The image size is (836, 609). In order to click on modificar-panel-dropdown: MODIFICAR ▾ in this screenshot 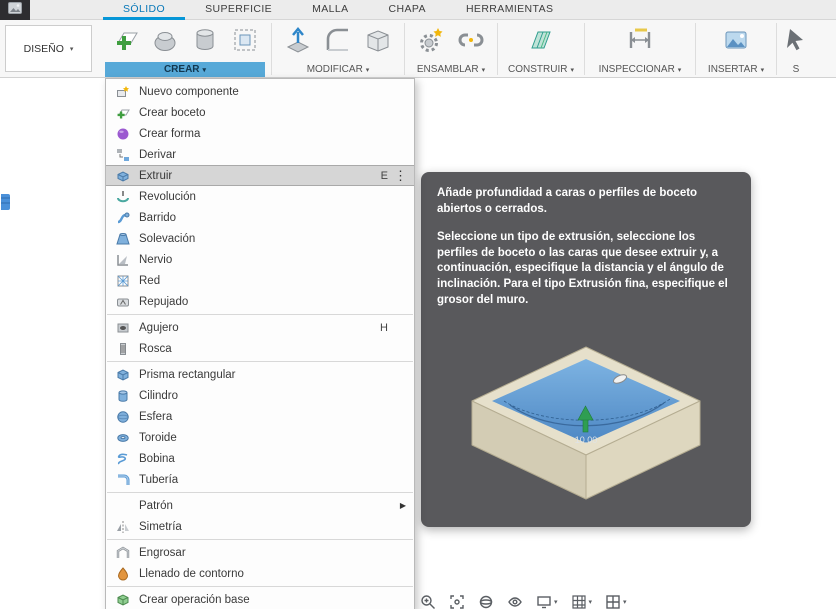, I will do `click(338, 69)`.